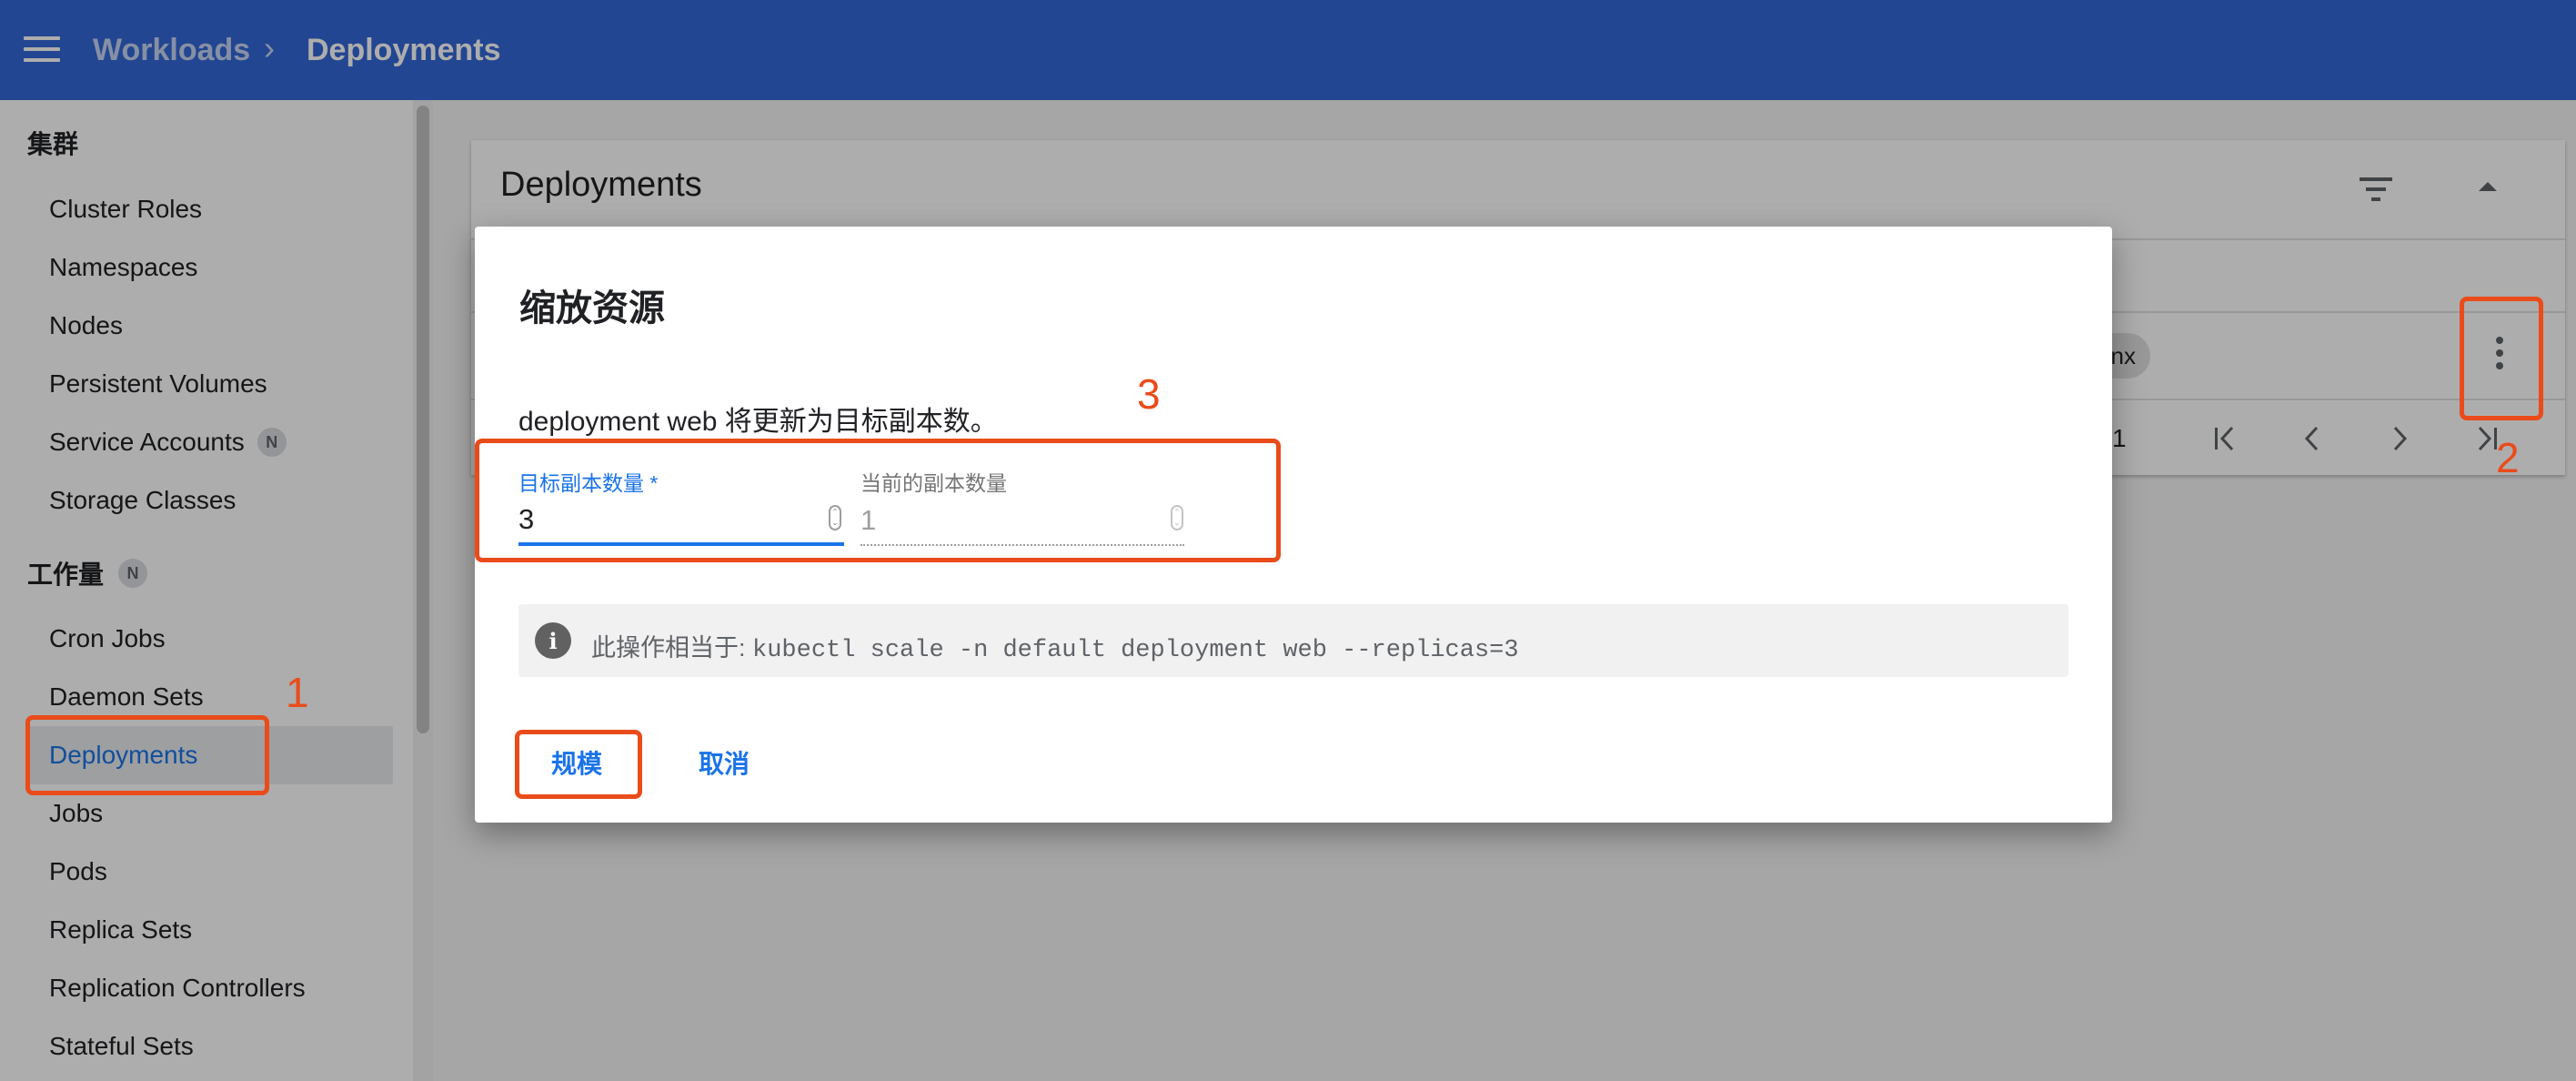 Image resolution: width=2576 pixels, height=1081 pixels. Describe the element at coordinates (724, 762) in the screenshot. I see `cancel-button: 取消` at that location.